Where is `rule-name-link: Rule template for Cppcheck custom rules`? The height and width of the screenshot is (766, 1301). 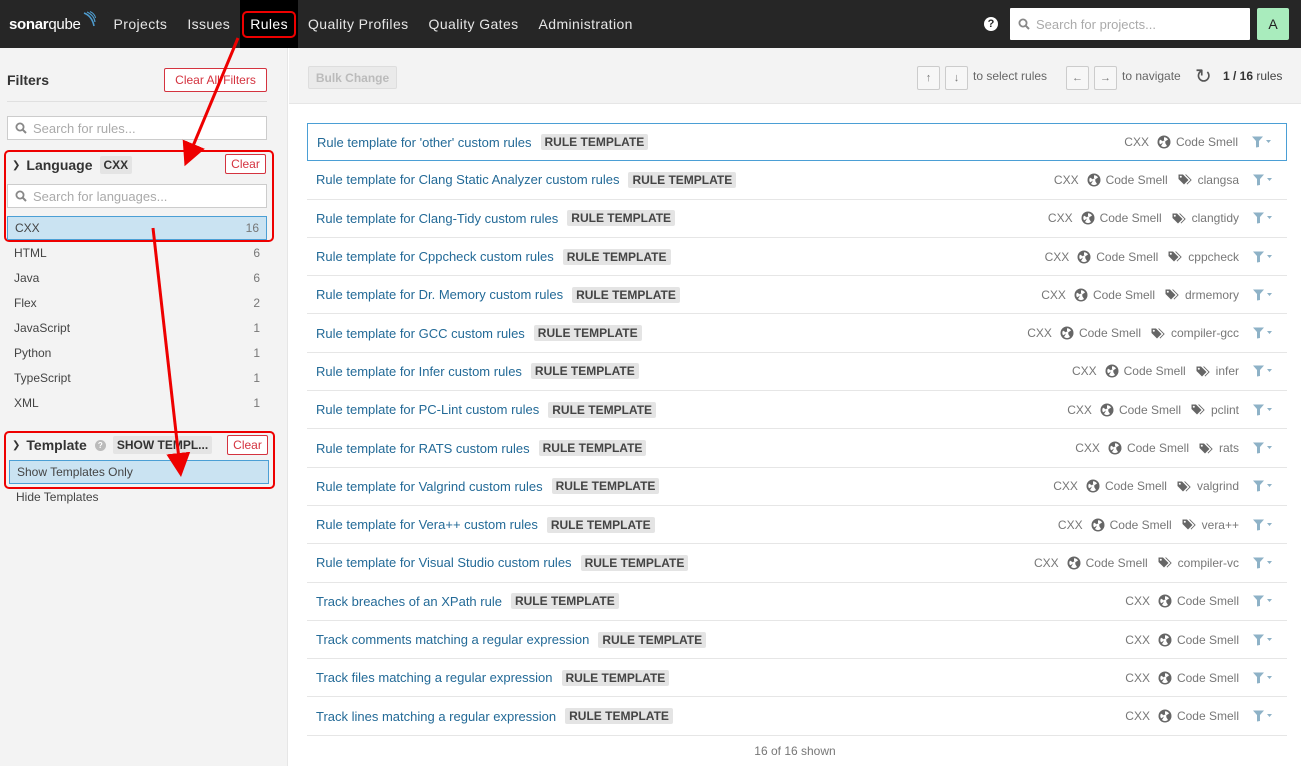
rule-name-link: Rule template for Cppcheck custom rules is located at coordinates (435, 256).